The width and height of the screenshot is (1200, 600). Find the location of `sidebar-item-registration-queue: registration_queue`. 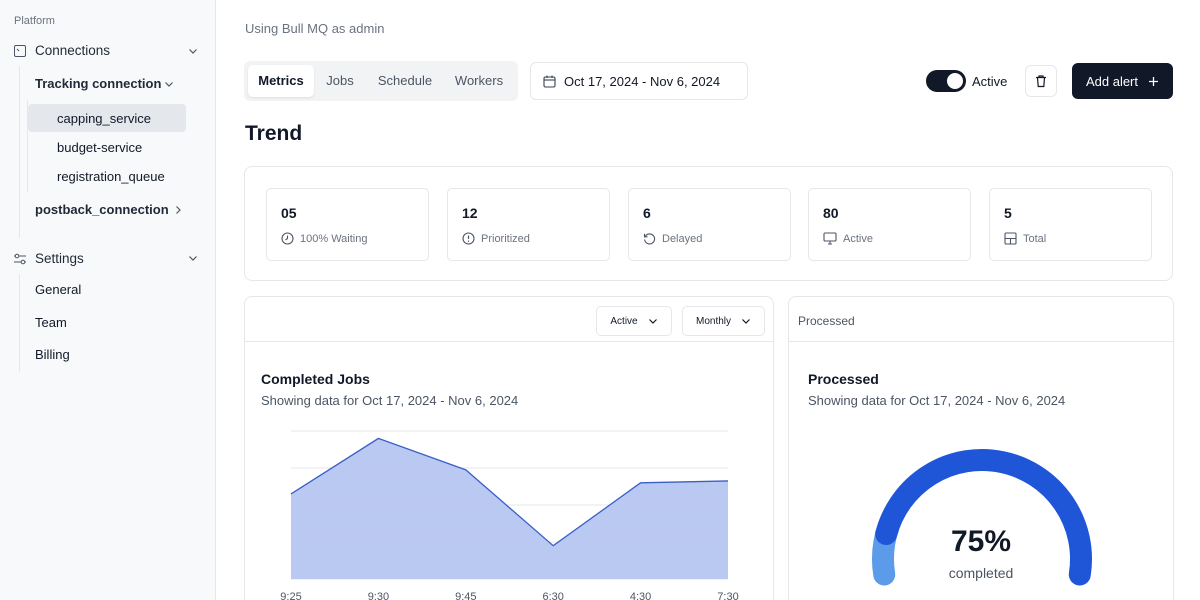

sidebar-item-registration-queue: registration_queue is located at coordinates (111, 176).